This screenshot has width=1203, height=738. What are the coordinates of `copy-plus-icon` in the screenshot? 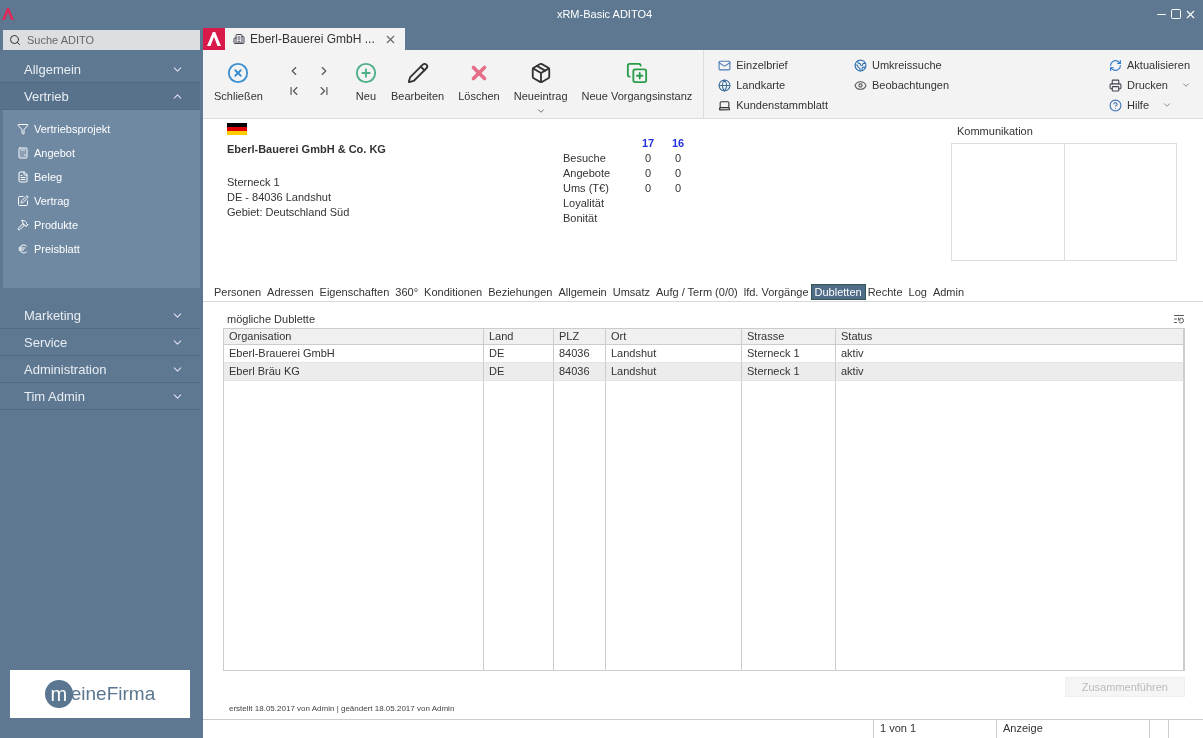 It's located at (636, 73).